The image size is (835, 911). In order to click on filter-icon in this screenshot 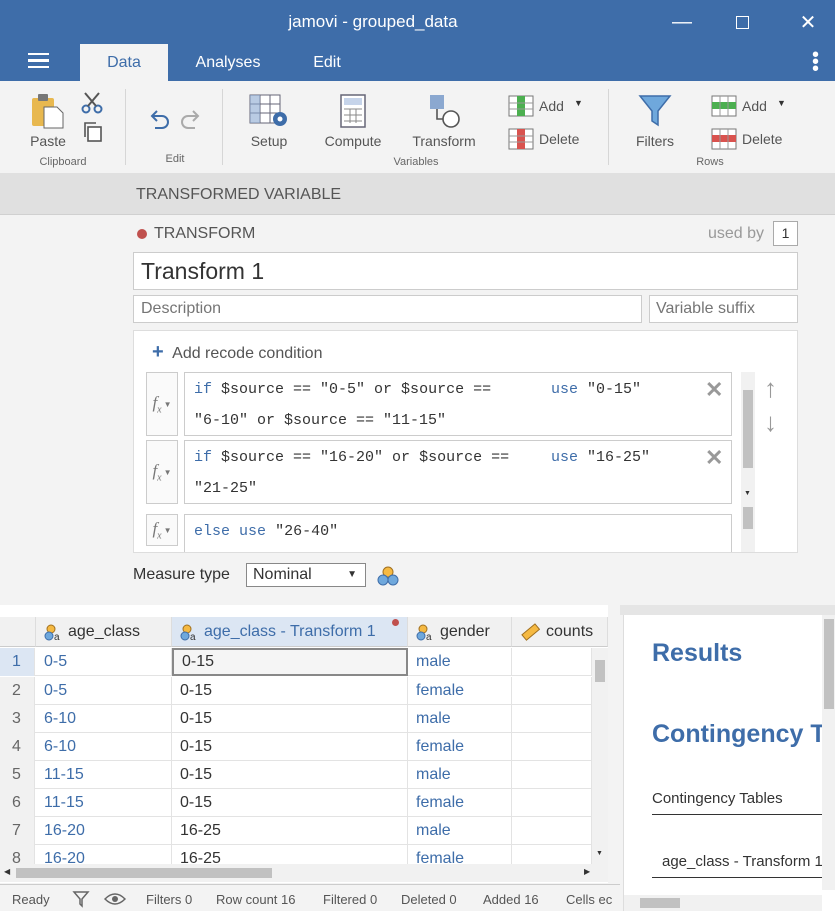, I will do `click(81, 899)`.